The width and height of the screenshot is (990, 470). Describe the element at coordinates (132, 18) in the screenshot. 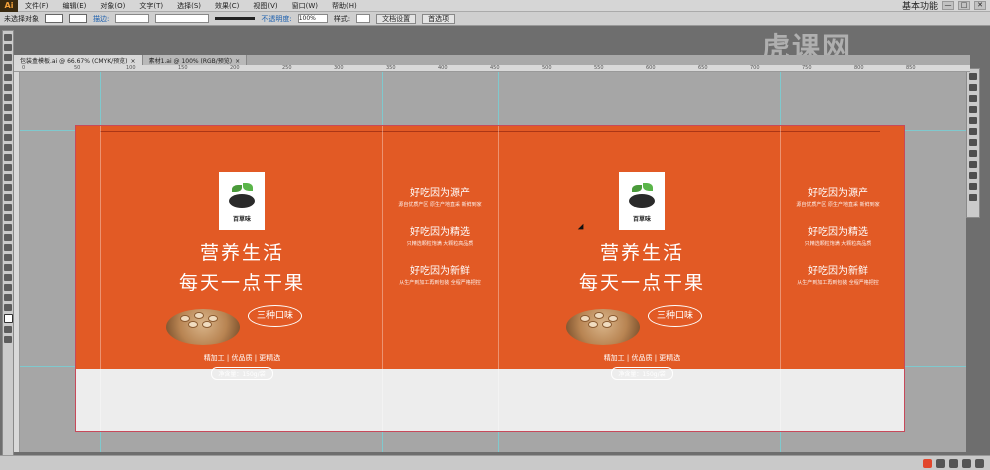

I see `stroke-weight-dropdown` at that location.